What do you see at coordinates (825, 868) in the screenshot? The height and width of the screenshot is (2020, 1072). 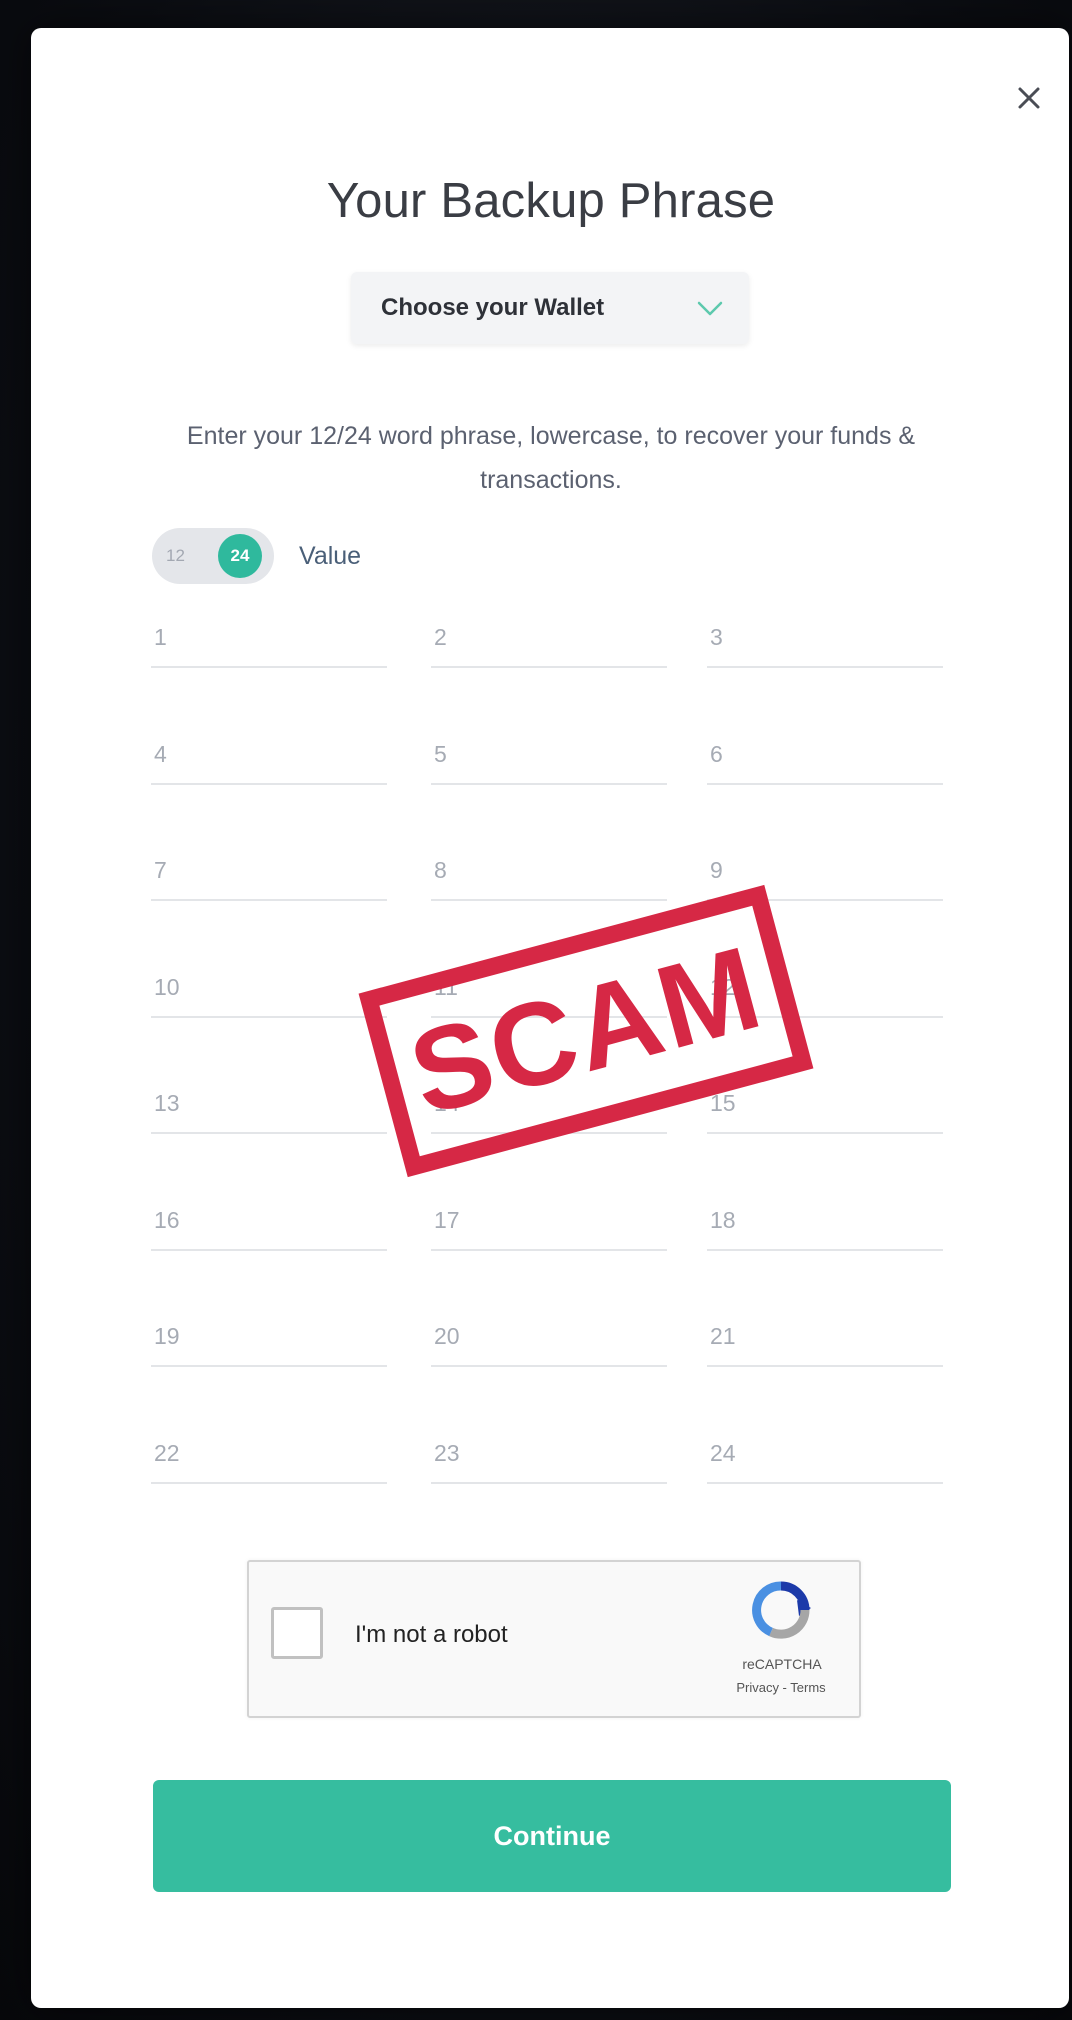 I see `phrase-word-field: 9` at bounding box center [825, 868].